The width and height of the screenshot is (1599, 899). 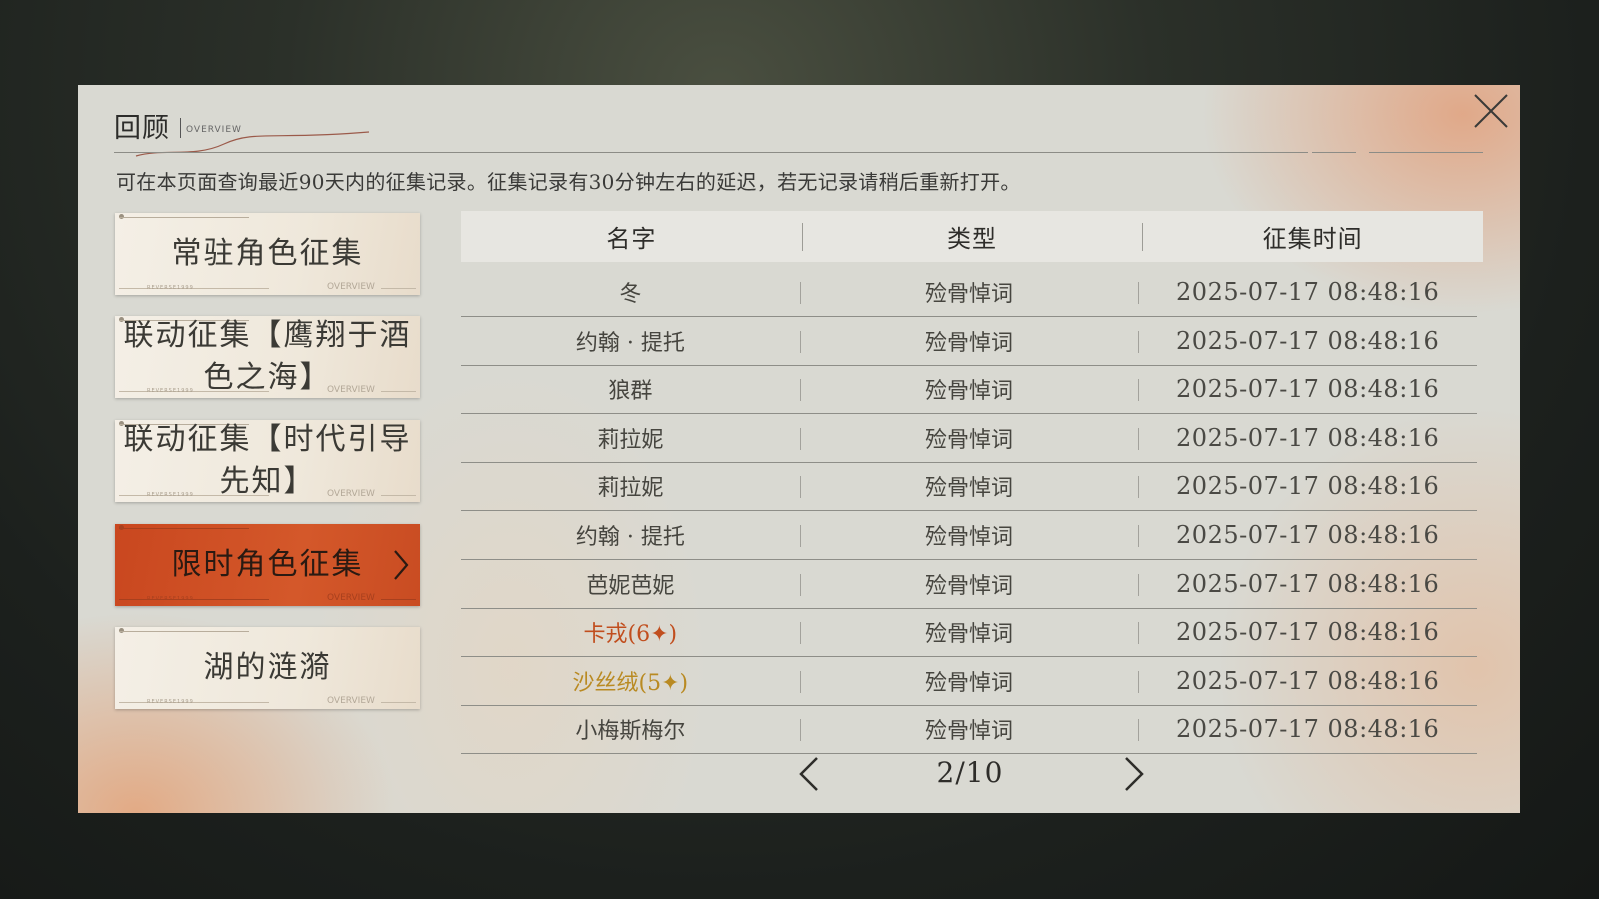 I want to click on table-row: 沙丝绒(5✦) 殓骨悼词 2025-07-17 08:48:16, so click(x=969, y=681).